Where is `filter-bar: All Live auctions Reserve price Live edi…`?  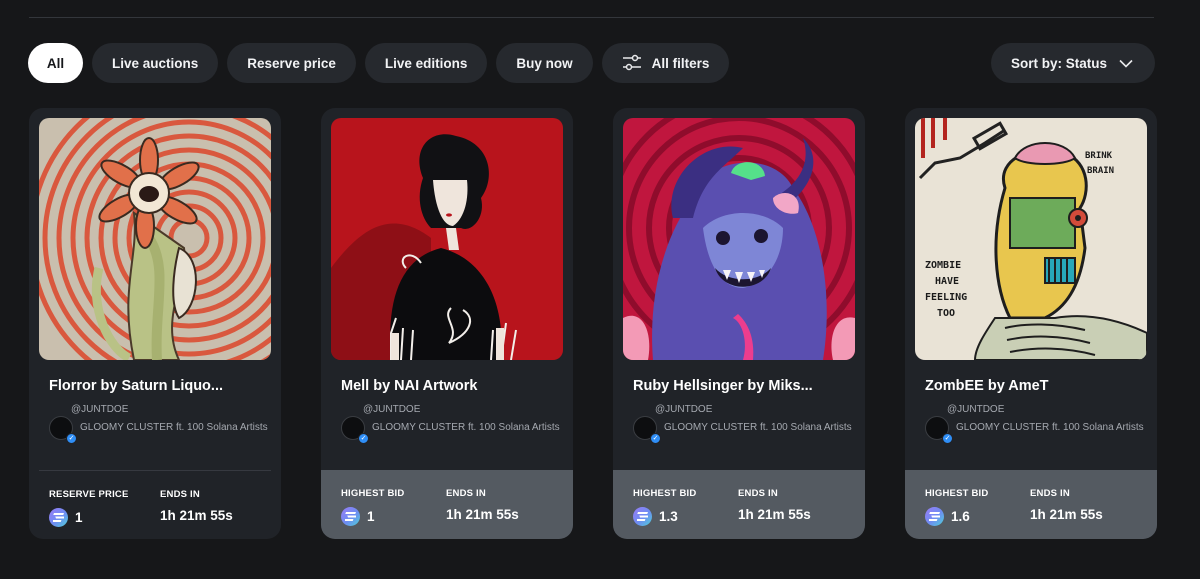 filter-bar: All Live auctions Reserve price Live edi… is located at coordinates (591, 63).